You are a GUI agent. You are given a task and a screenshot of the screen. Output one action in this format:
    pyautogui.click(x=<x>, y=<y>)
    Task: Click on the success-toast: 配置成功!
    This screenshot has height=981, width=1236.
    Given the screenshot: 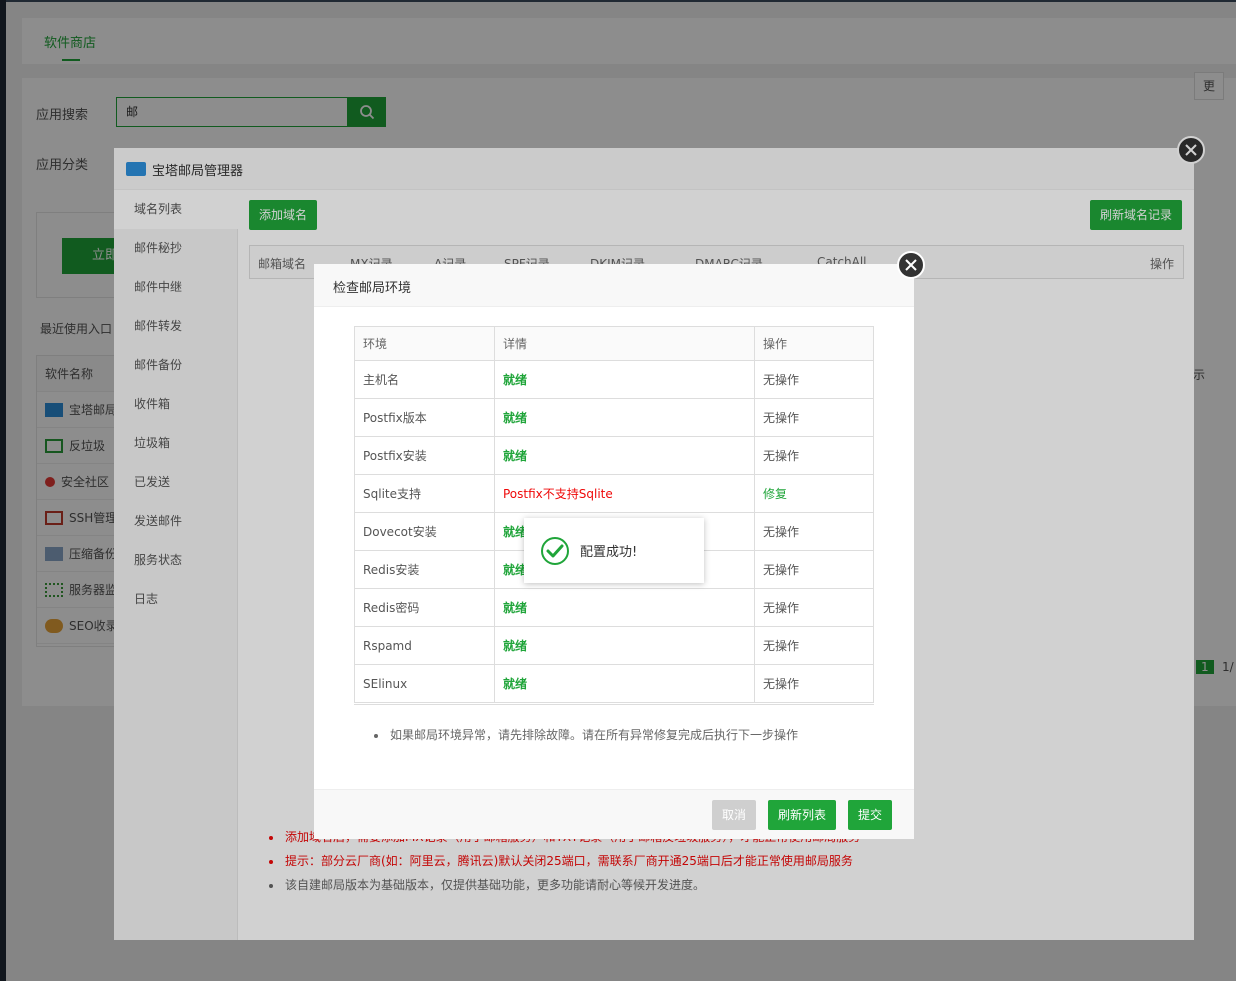 What is the action you would take?
    pyautogui.click(x=614, y=550)
    